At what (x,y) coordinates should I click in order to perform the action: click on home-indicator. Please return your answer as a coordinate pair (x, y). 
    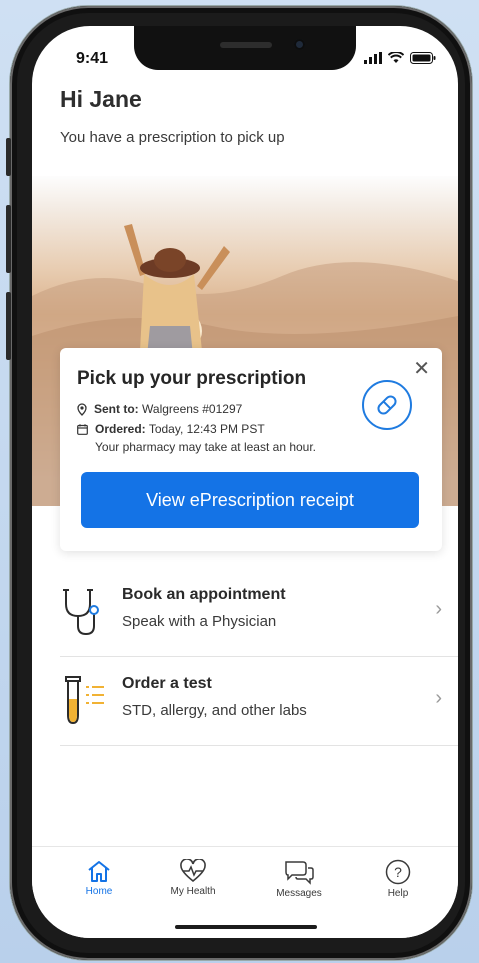
    Looking at the image, I should click on (246, 927).